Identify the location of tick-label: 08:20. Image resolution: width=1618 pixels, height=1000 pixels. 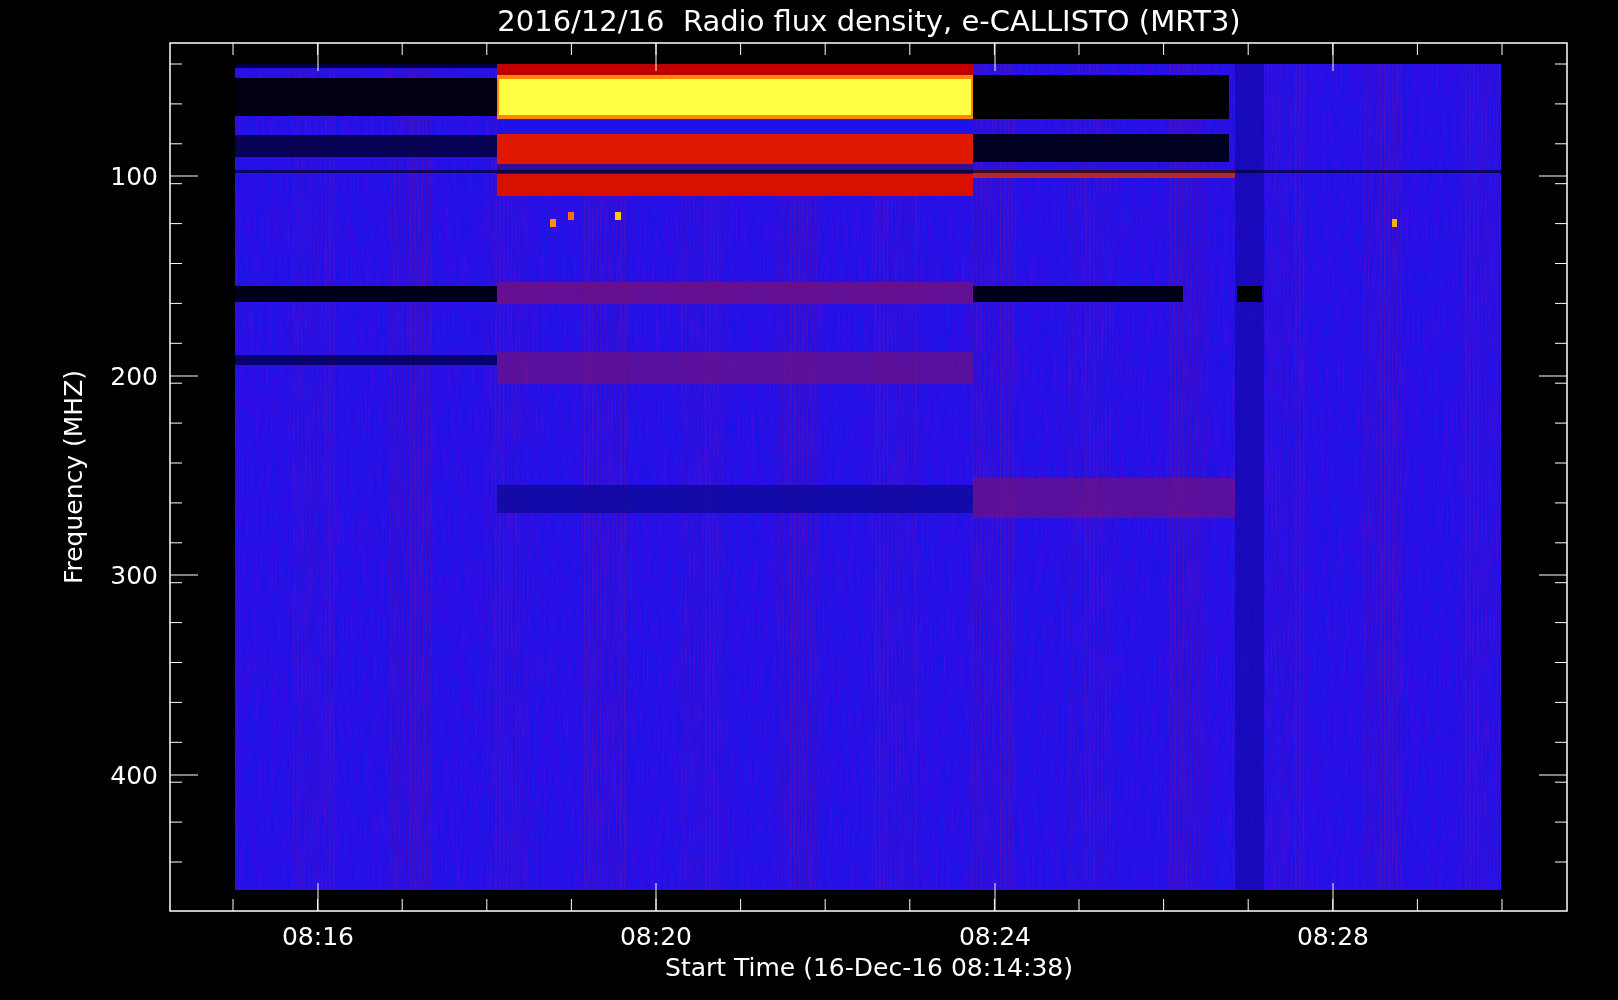
(656, 936).